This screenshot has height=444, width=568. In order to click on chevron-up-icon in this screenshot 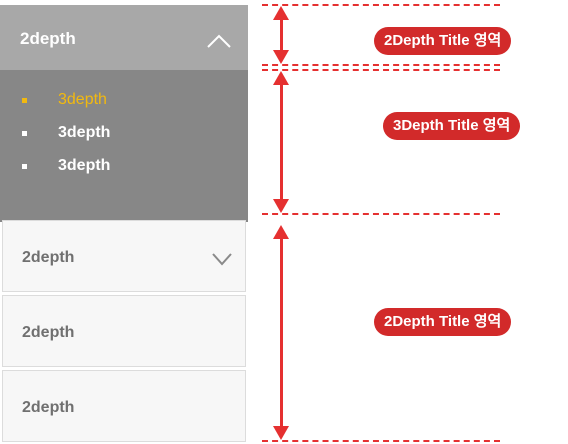, I will do `click(219, 41)`.